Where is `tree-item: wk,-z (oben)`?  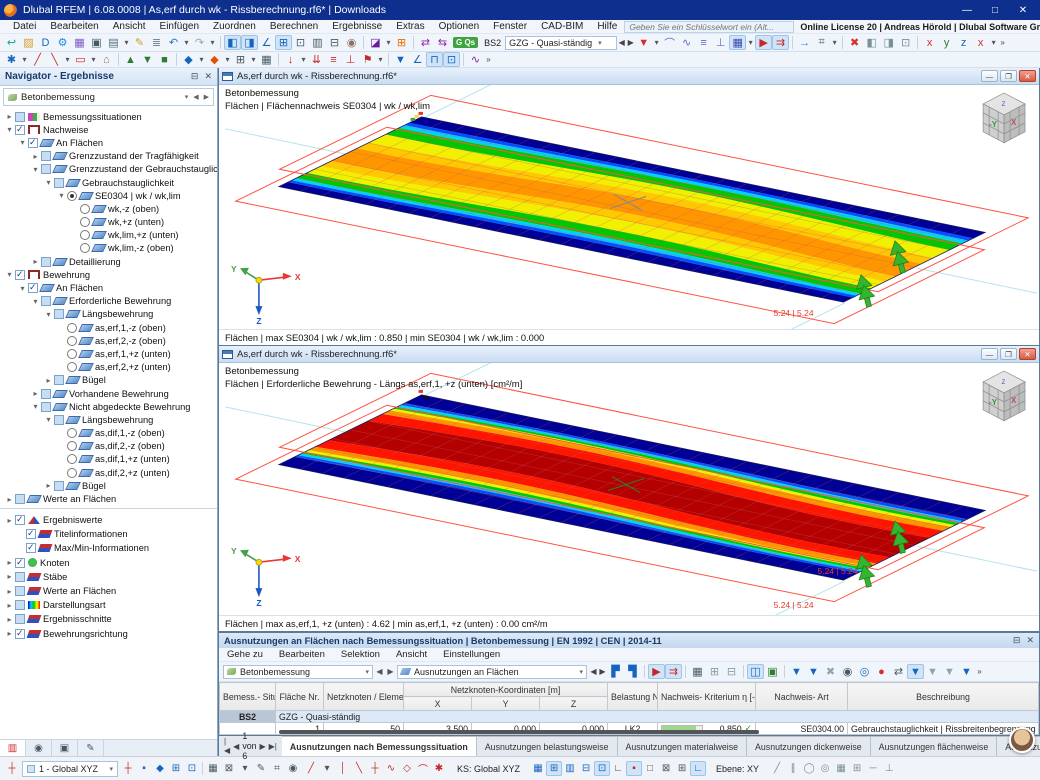
tree-item: wk,-z (oben) is located at coordinates (109, 208).